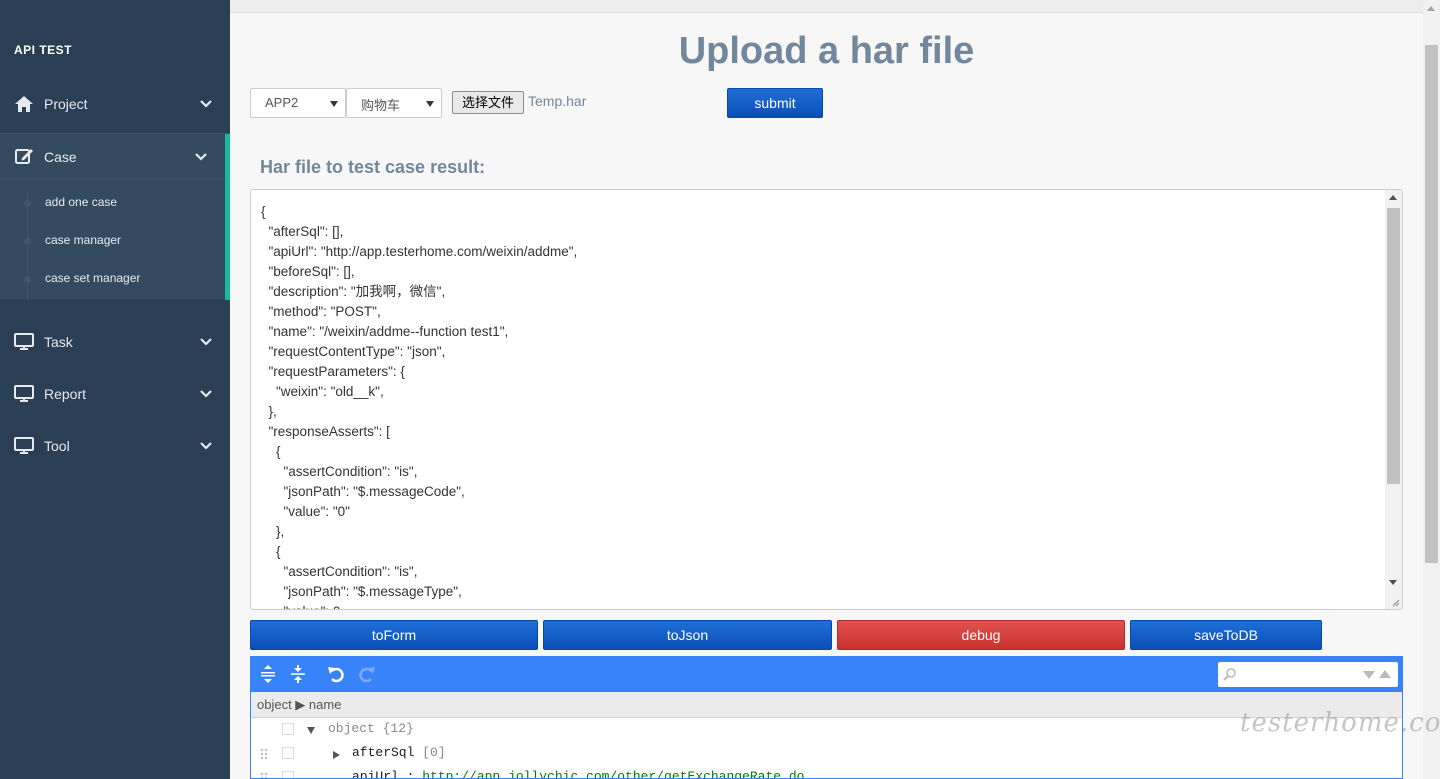  Describe the element at coordinates (775, 103) in the screenshot. I see `submit-button: submit` at that location.